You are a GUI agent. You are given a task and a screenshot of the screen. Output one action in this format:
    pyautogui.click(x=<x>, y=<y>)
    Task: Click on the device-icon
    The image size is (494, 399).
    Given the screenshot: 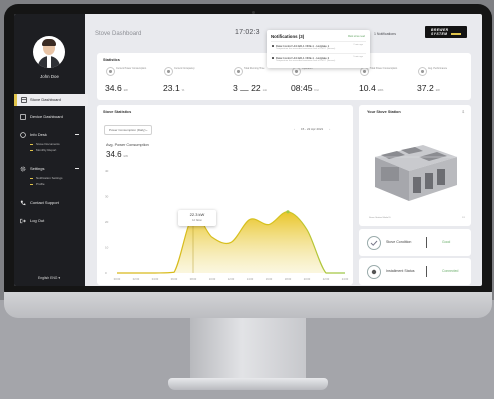 What is the action you would take?
    pyautogui.click(x=23, y=117)
    